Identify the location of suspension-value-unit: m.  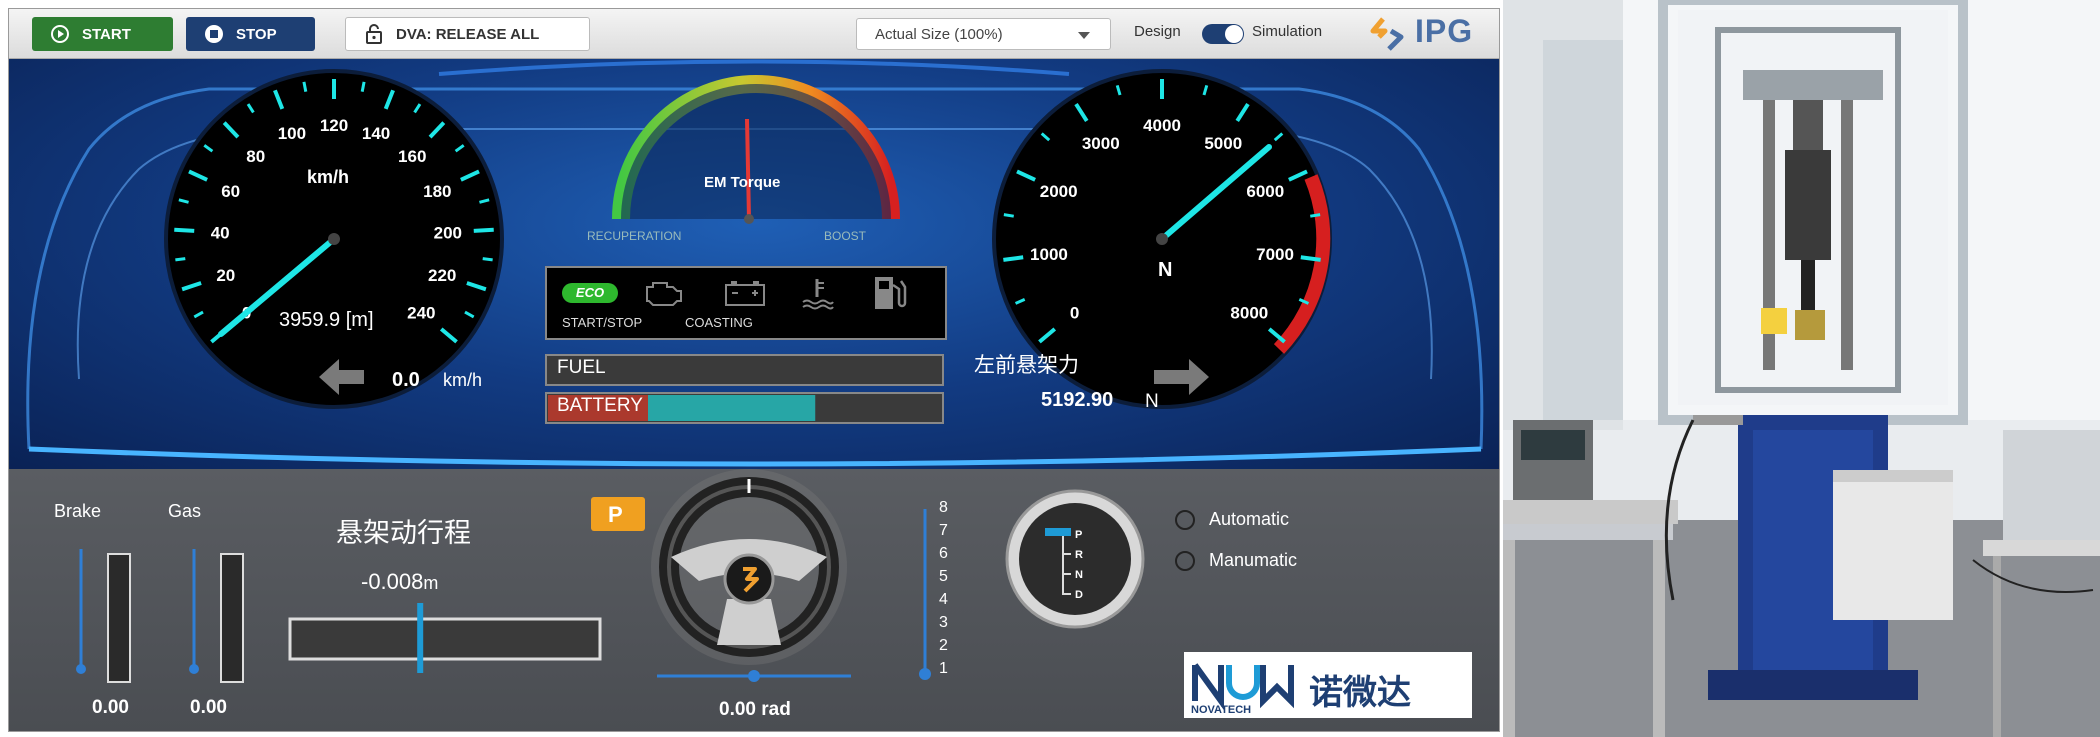
(431, 583).